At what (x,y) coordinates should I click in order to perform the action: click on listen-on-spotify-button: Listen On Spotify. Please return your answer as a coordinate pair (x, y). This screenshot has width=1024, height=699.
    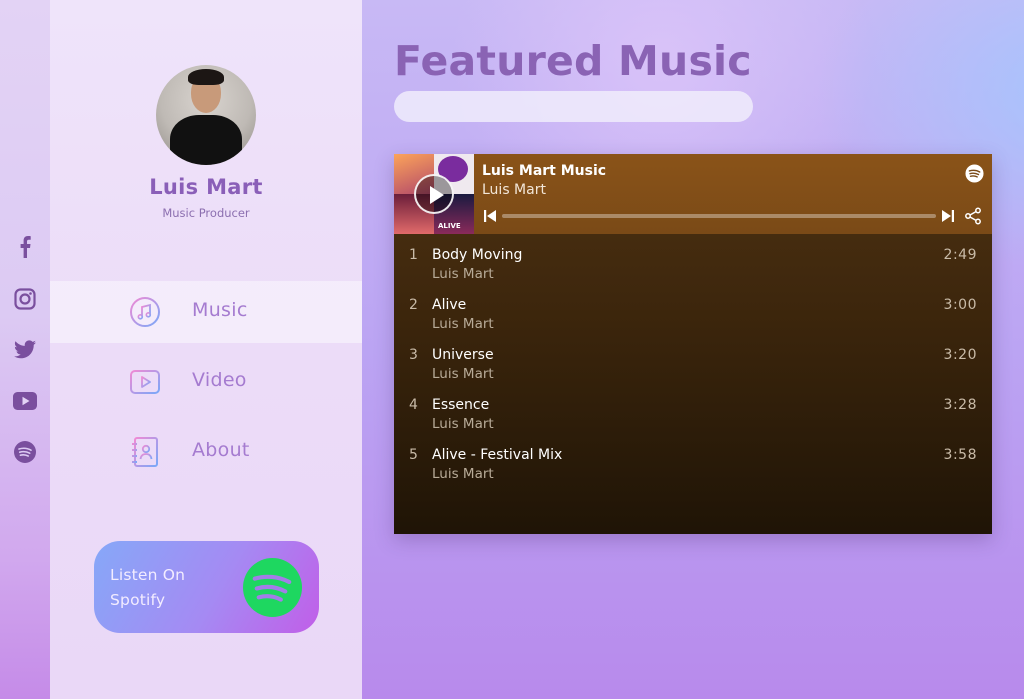
    Looking at the image, I should click on (206, 587).